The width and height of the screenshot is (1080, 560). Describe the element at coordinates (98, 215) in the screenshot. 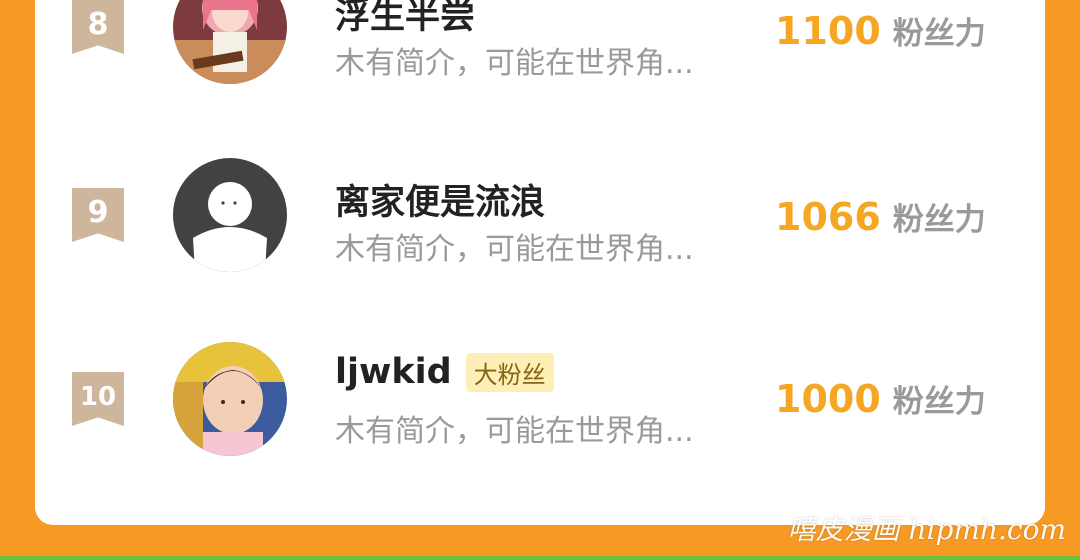

I see `rank-badge: 9` at that location.